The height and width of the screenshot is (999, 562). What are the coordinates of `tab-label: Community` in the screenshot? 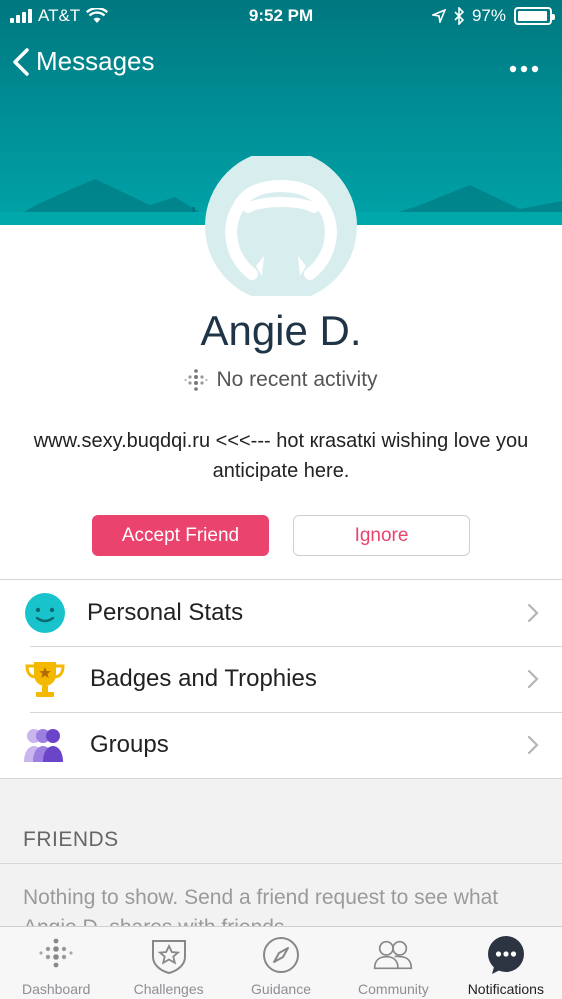 It's located at (393, 989).